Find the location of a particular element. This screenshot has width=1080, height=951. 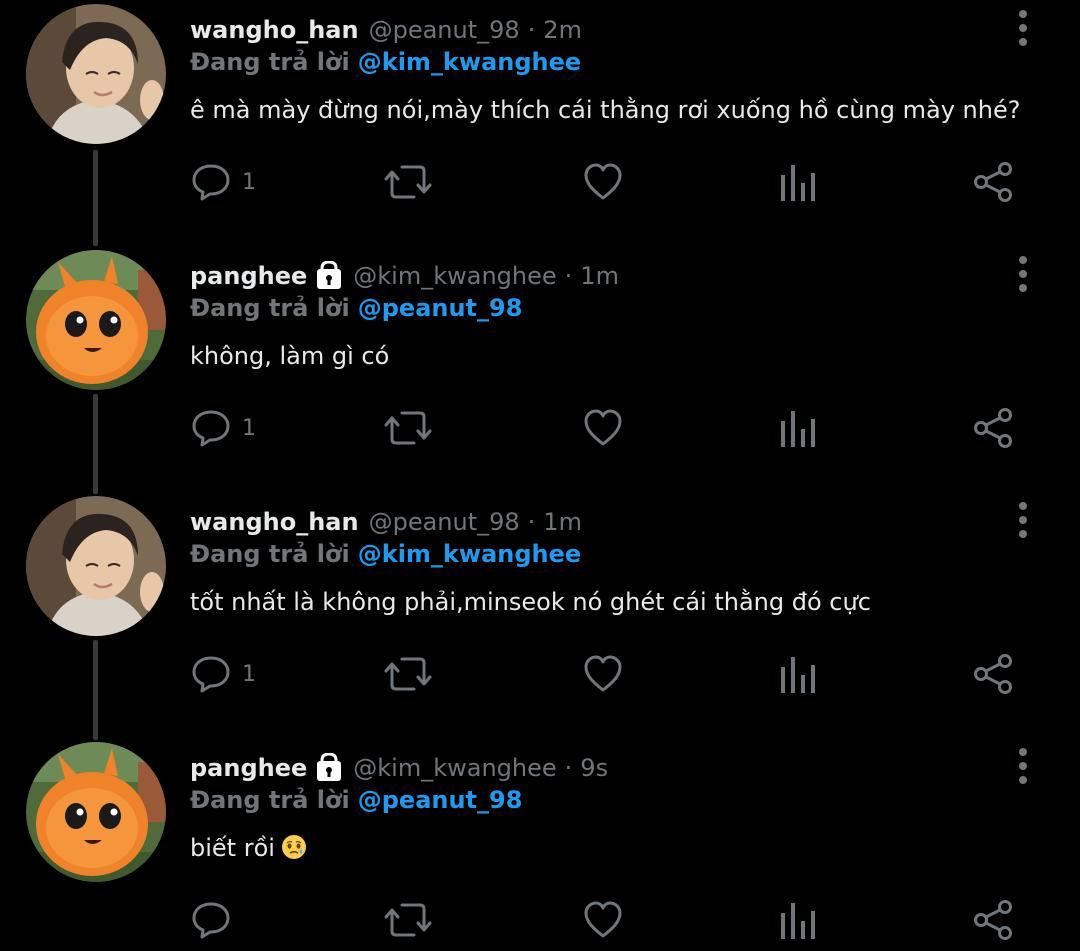

timestamp: 2m is located at coordinates (562, 30).